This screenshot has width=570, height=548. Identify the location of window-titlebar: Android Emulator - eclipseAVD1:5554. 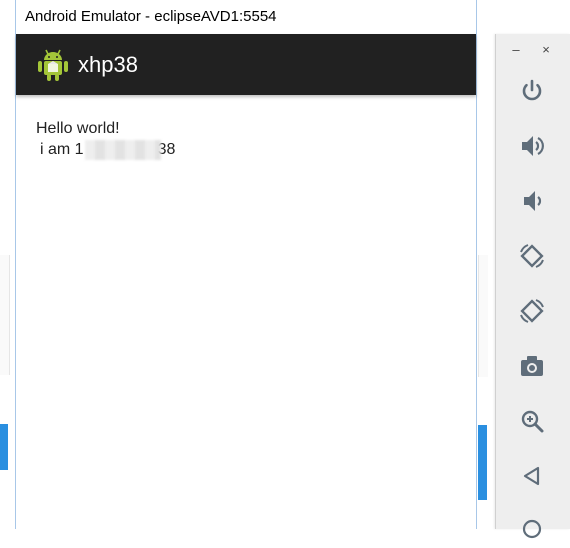
(246, 16).